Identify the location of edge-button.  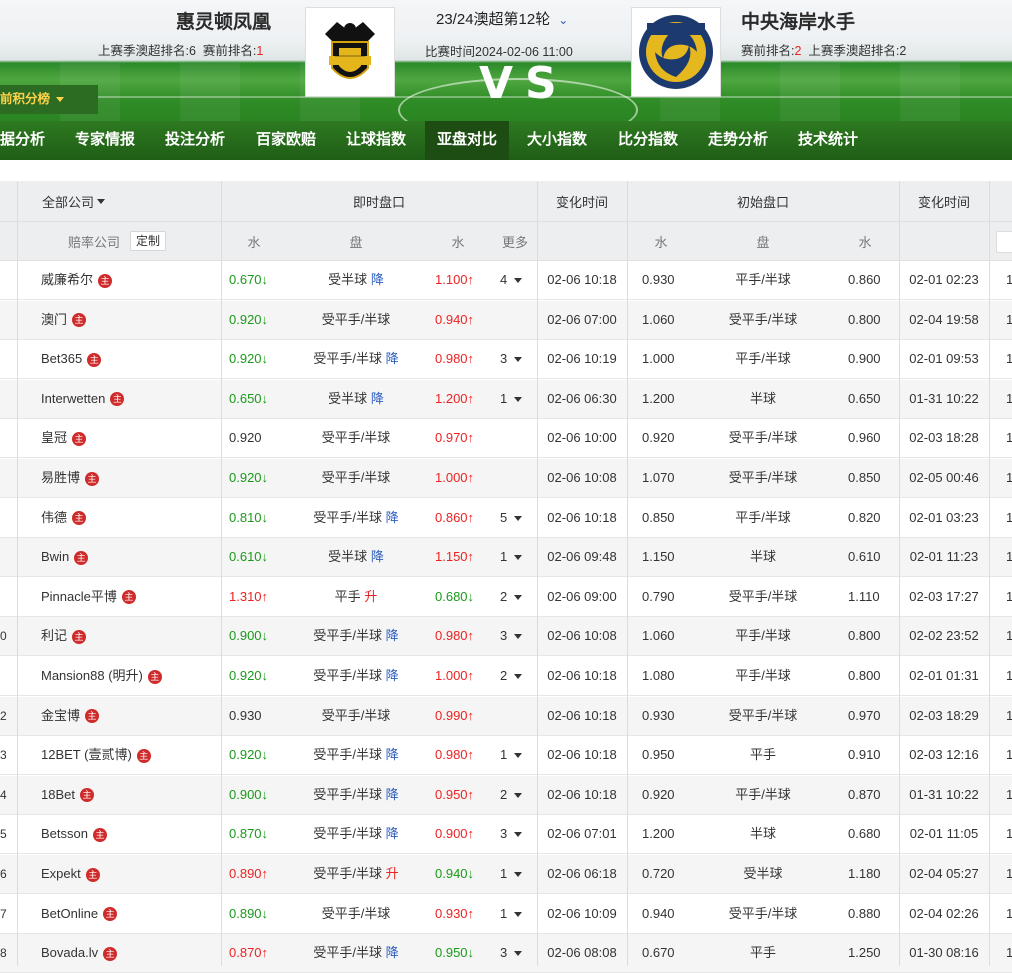
(1004, 242).